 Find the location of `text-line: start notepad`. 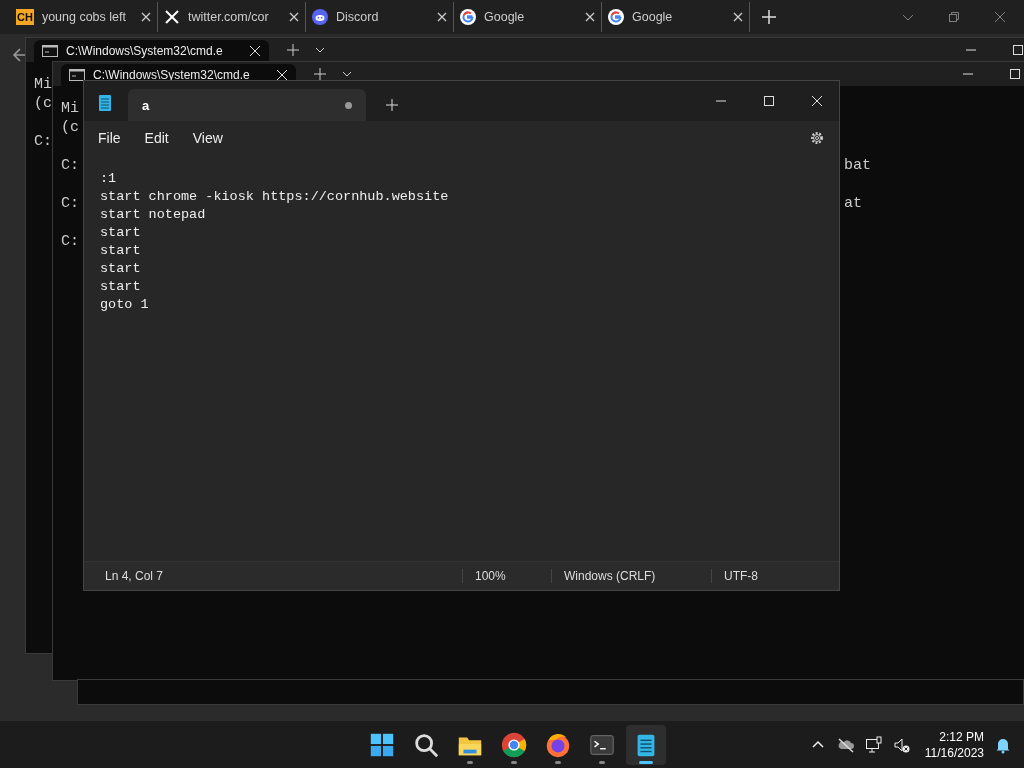

text-line: start notepad is located at coordinates (153, 215).